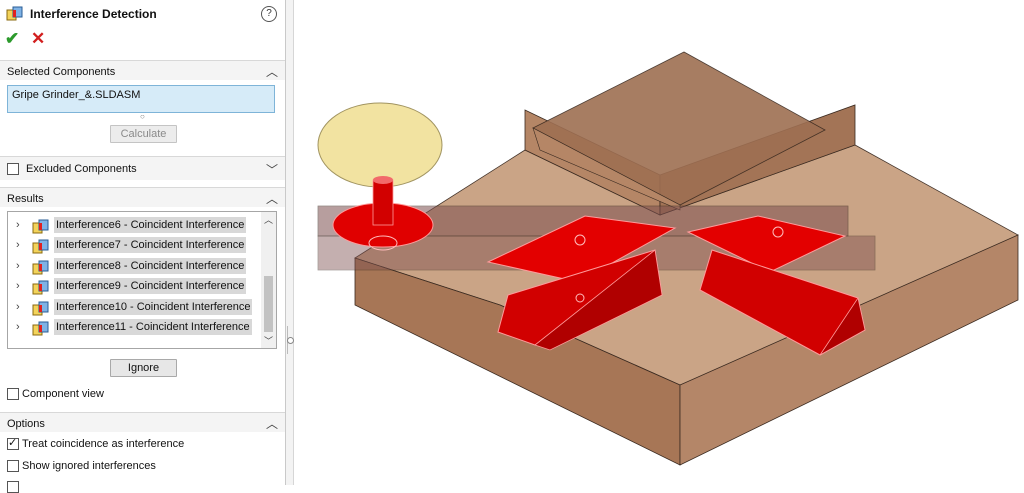 The height and width of the screenshot is (493, 1024). I want to click on knob-dome, so click(380, 145).